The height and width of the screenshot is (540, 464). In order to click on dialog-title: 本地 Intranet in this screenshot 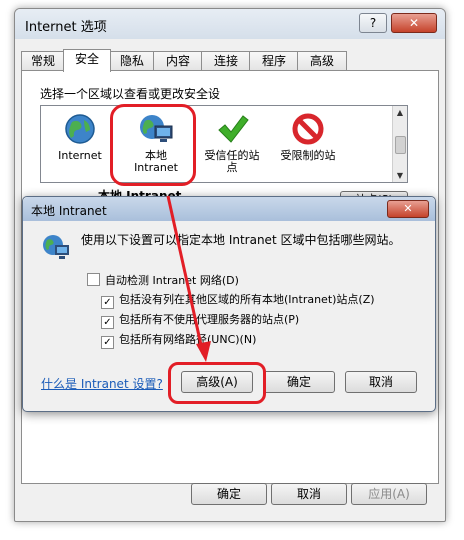, I will do `click(69, 211)`.